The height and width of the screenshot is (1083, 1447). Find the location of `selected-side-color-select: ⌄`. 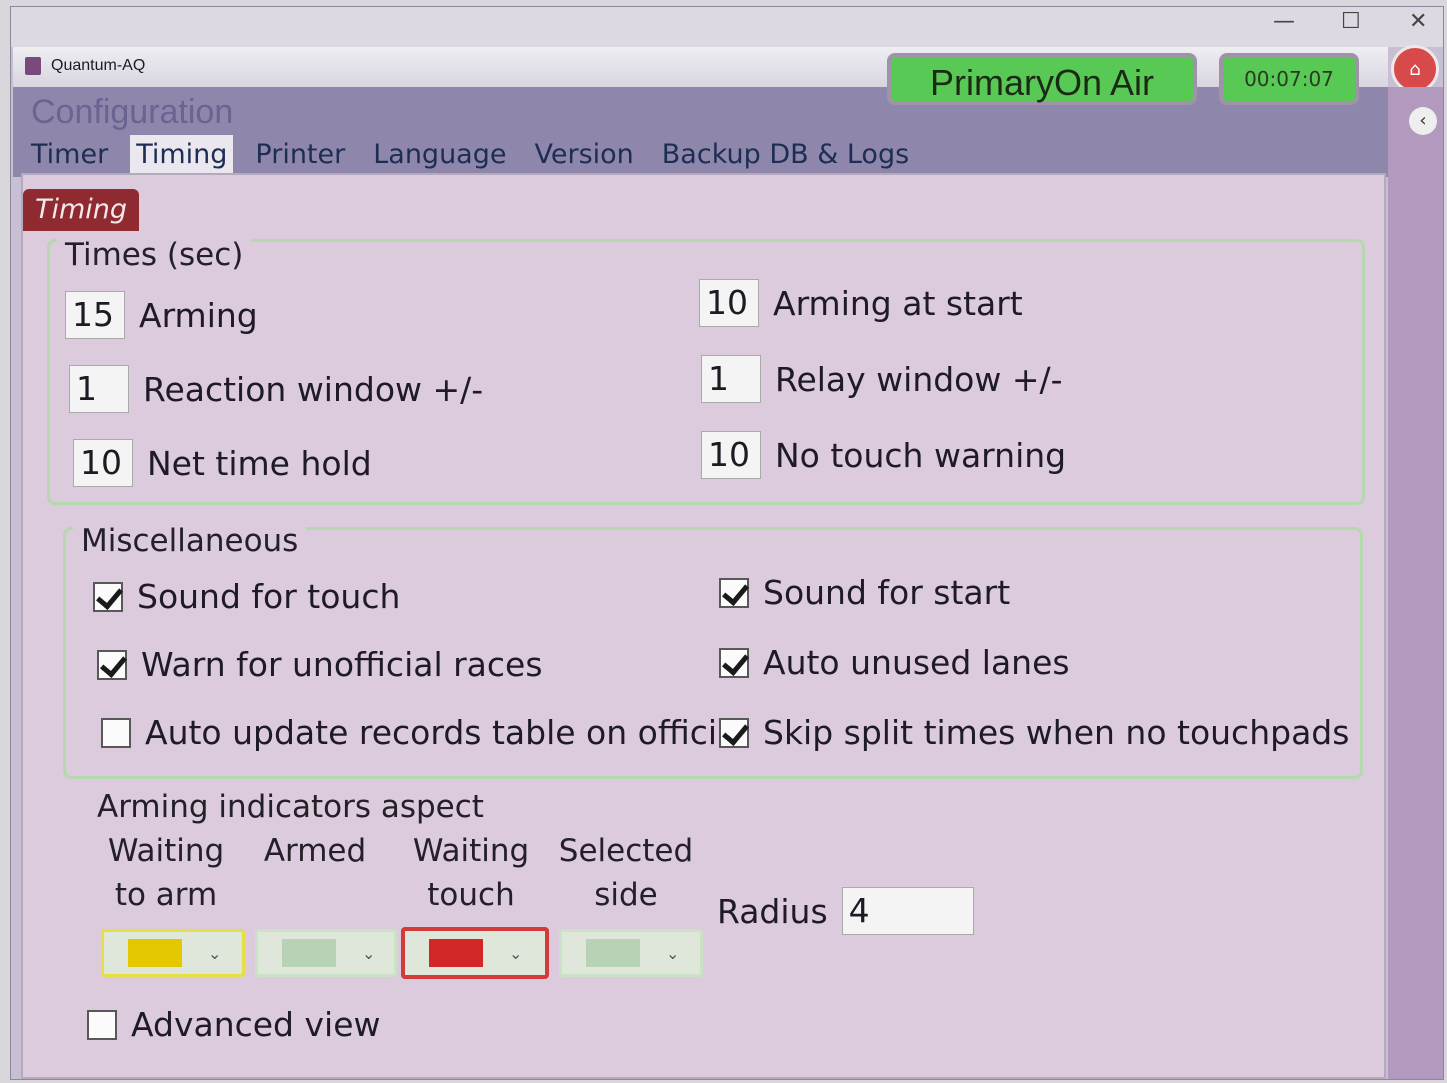

selected-side-color-select: ⌄ is located at coordinates (631, 953).